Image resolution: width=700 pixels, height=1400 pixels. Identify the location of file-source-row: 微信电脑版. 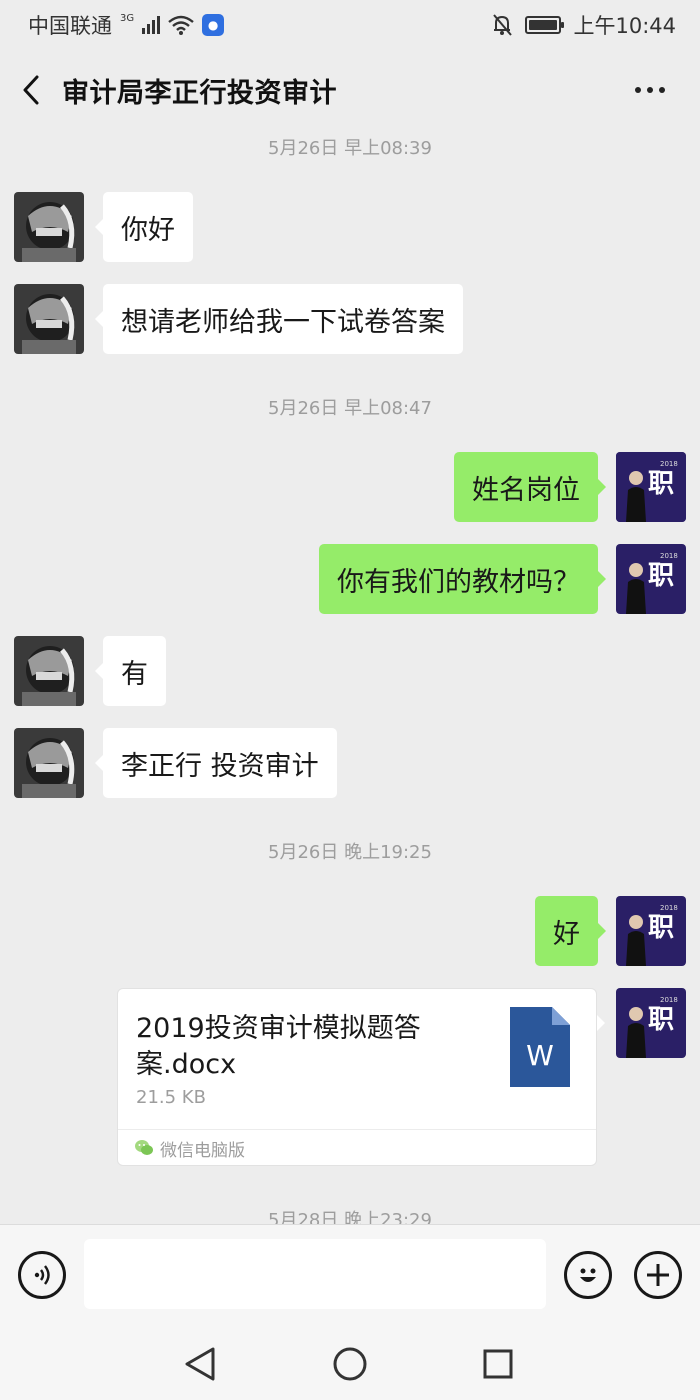
(357, 1147).